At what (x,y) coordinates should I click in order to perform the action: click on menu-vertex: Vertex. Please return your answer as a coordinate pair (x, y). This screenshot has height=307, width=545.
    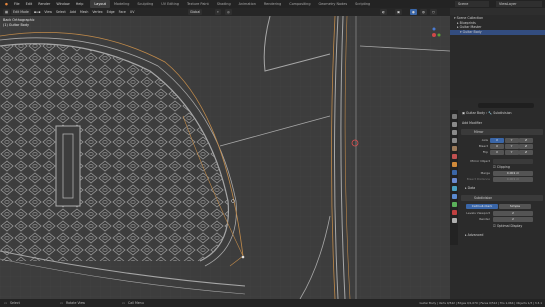
    Looking at the image, I should click on (97, 12).